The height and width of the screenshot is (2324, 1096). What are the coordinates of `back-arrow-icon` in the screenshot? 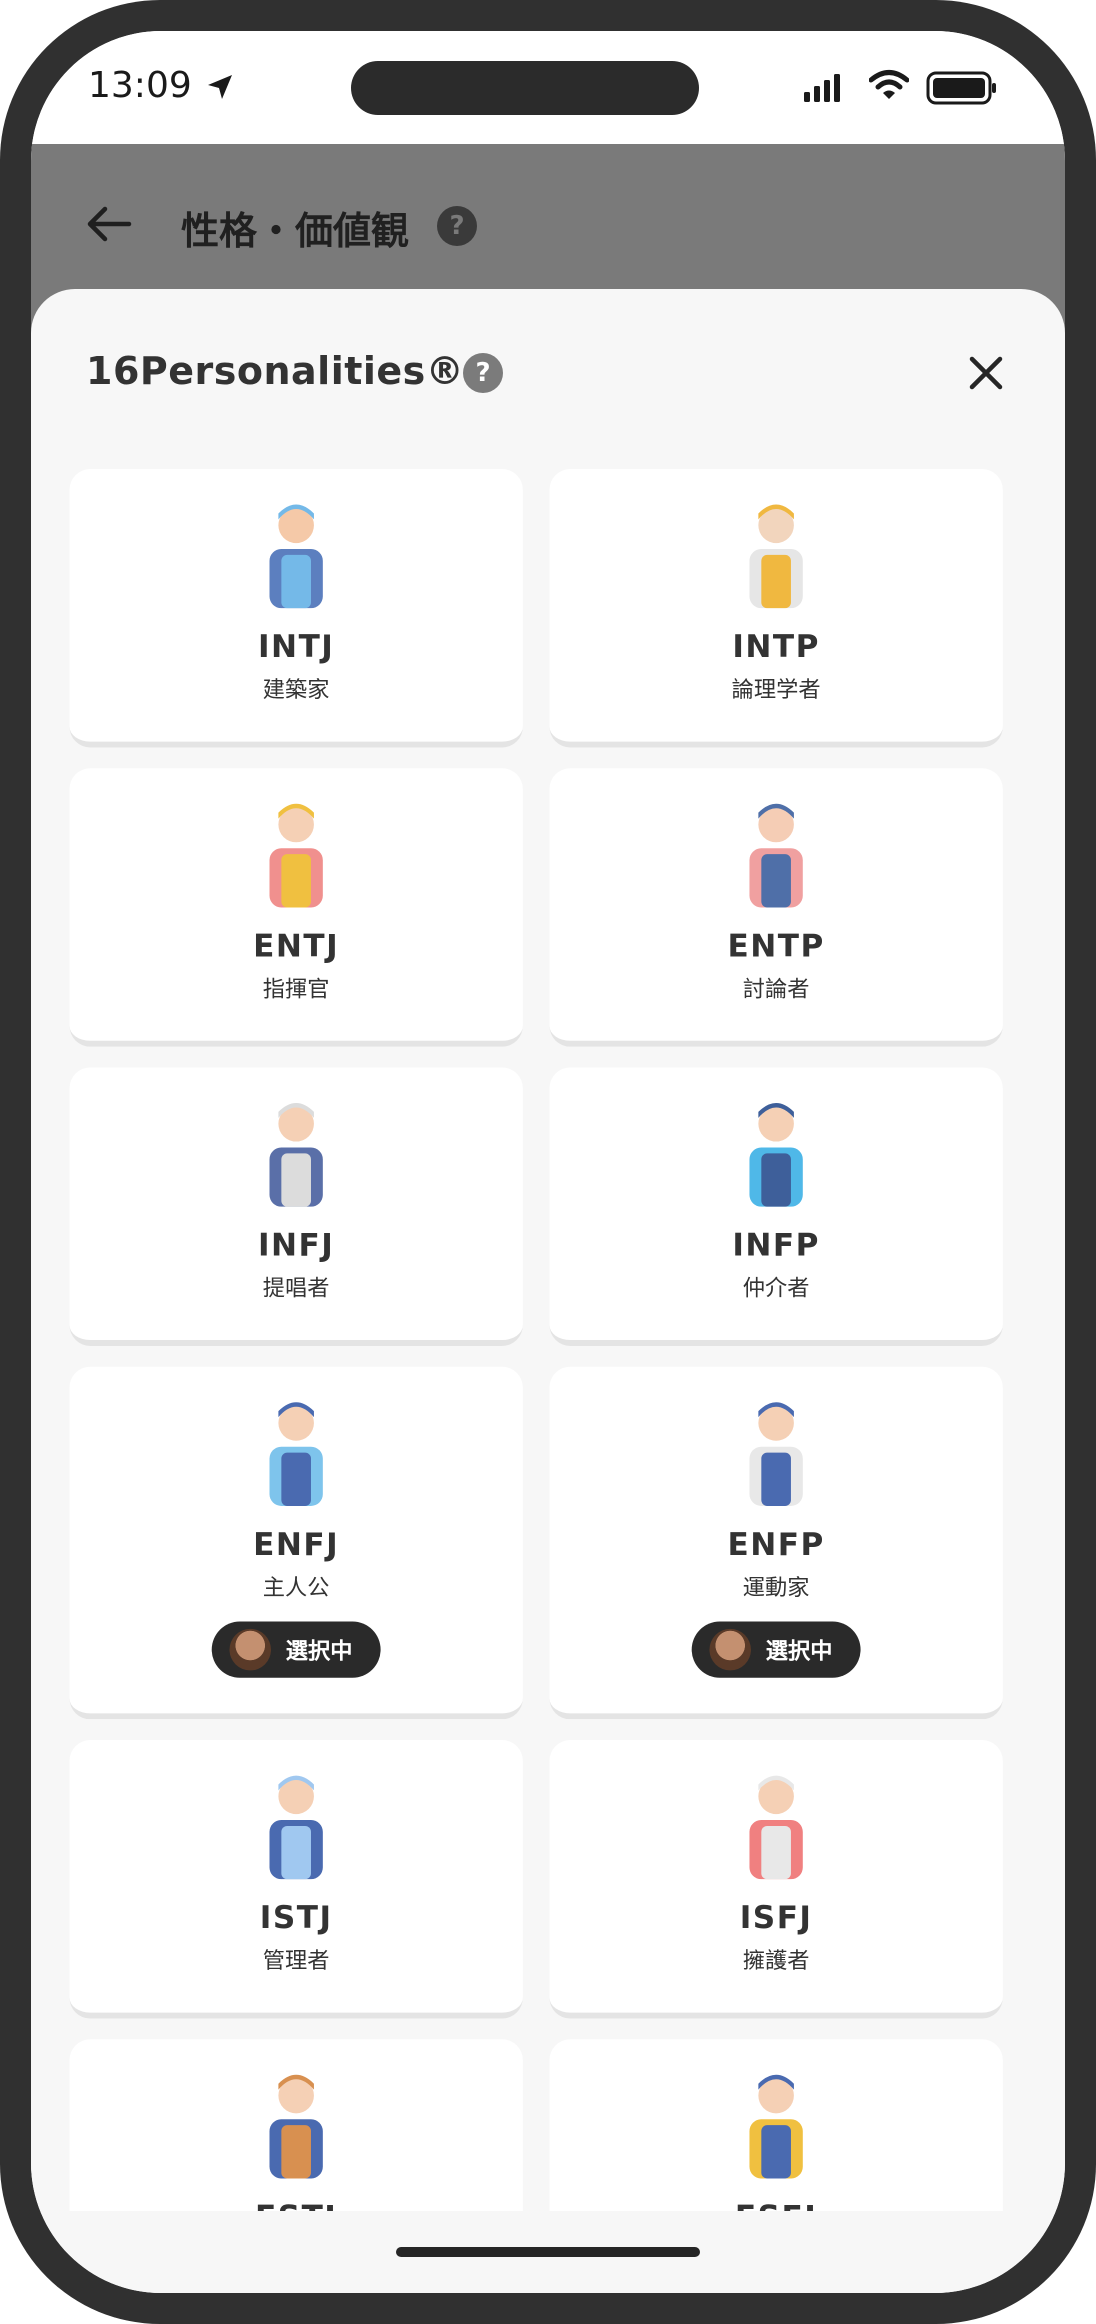 It's located at (109, 224).